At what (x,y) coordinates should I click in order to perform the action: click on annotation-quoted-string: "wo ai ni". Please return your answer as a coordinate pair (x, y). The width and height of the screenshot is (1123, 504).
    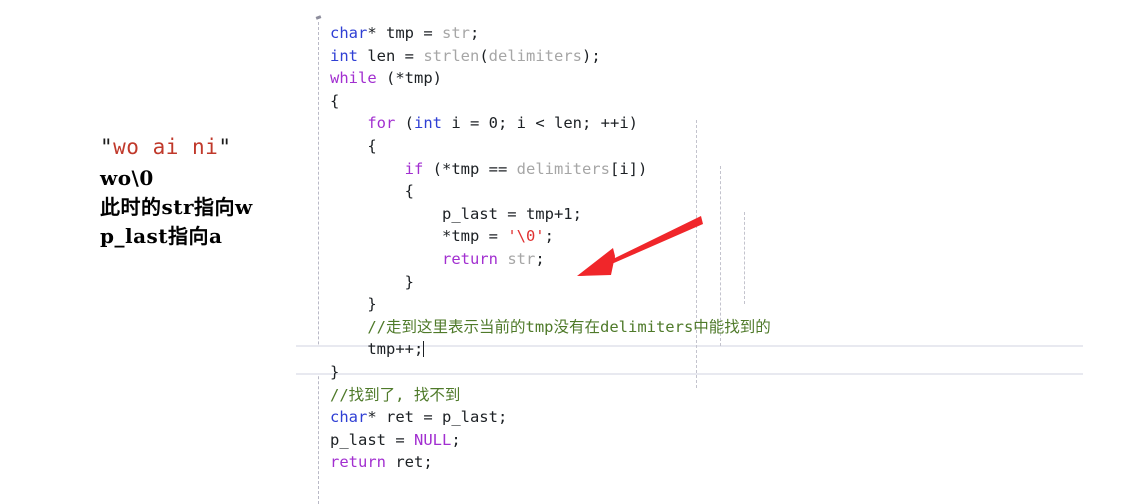
    Looking at the image, I should click on (205, 147).